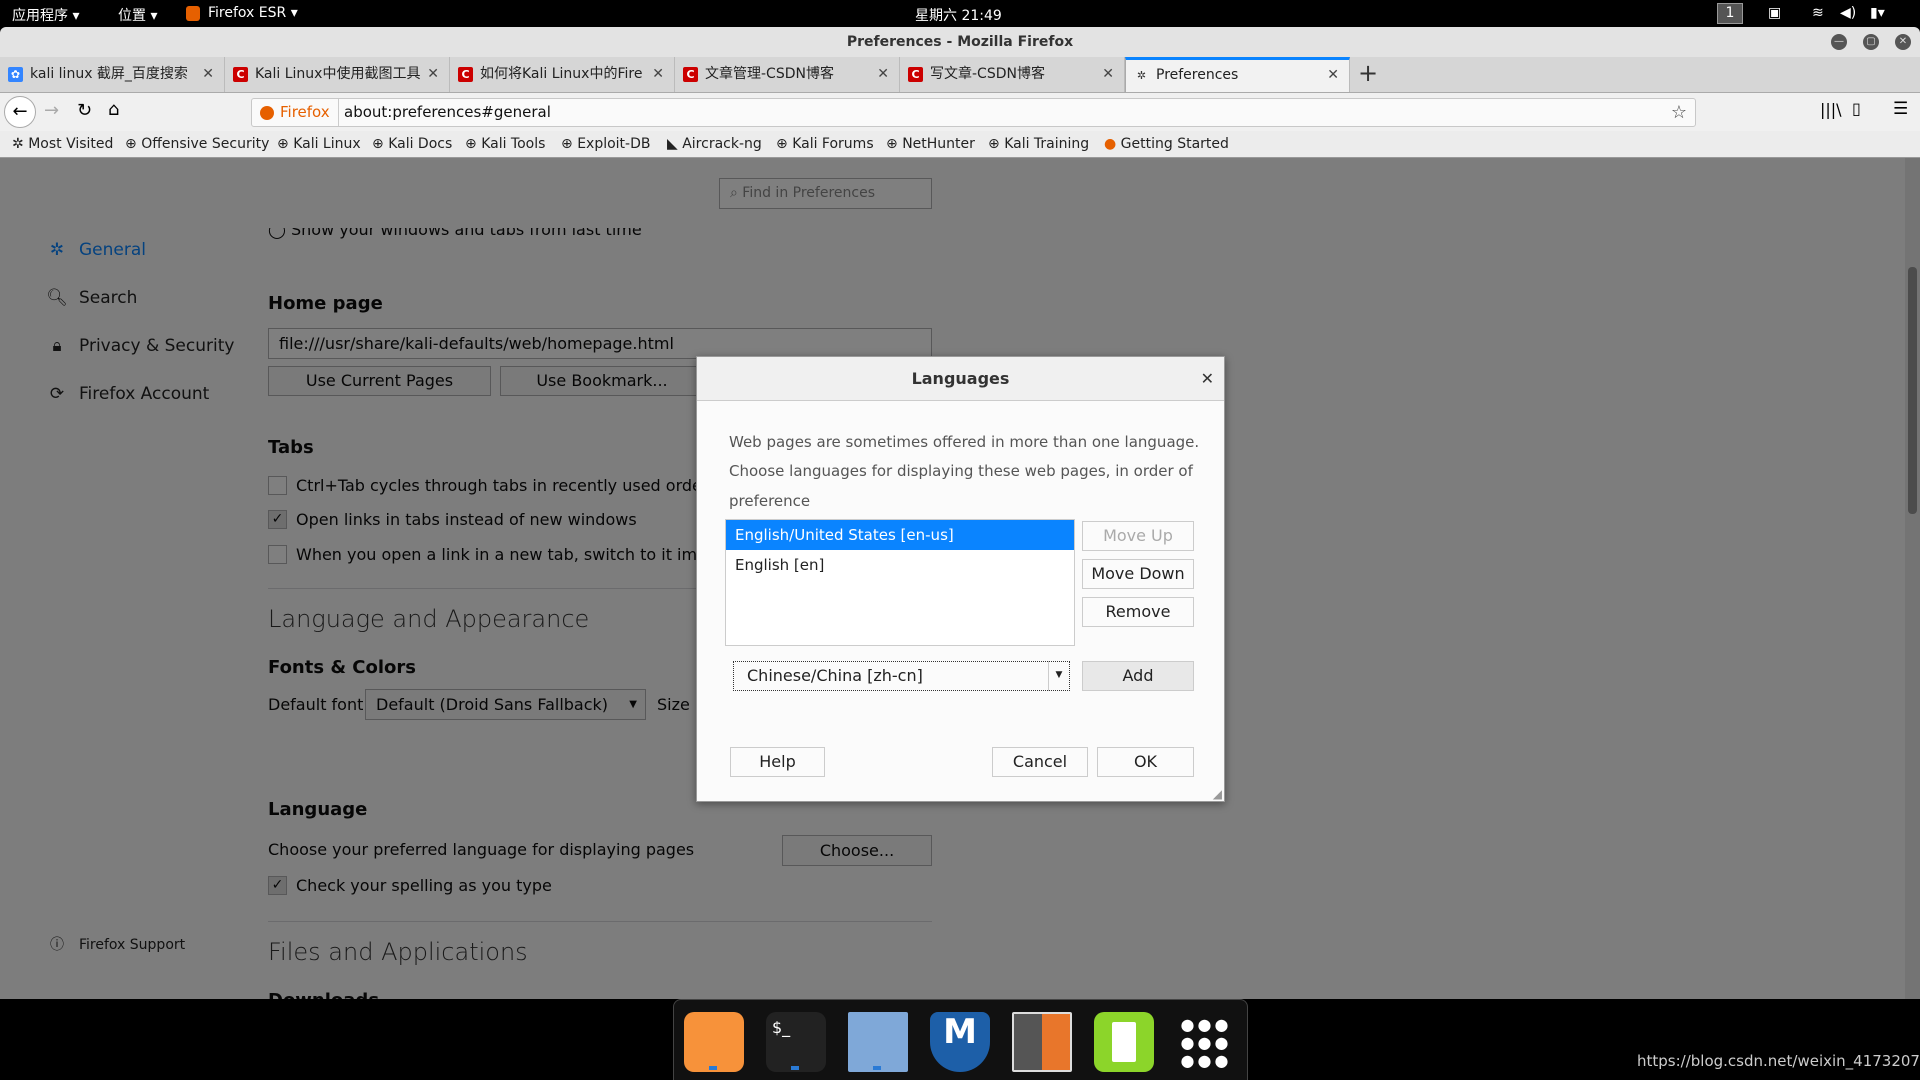  I want to click on reload-button: ↻, so click(84, 110).